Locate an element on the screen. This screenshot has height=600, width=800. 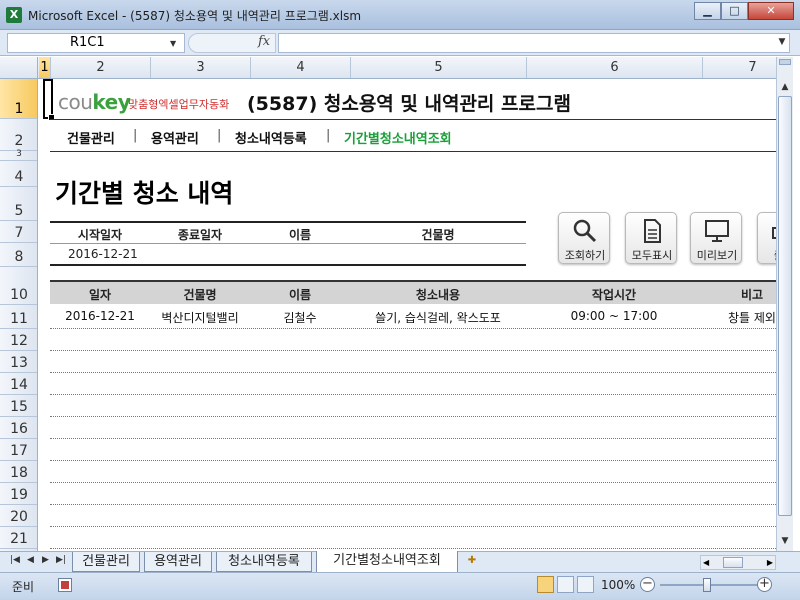
scroll-up-icon: ▲ is located at coordinates (785, 87).